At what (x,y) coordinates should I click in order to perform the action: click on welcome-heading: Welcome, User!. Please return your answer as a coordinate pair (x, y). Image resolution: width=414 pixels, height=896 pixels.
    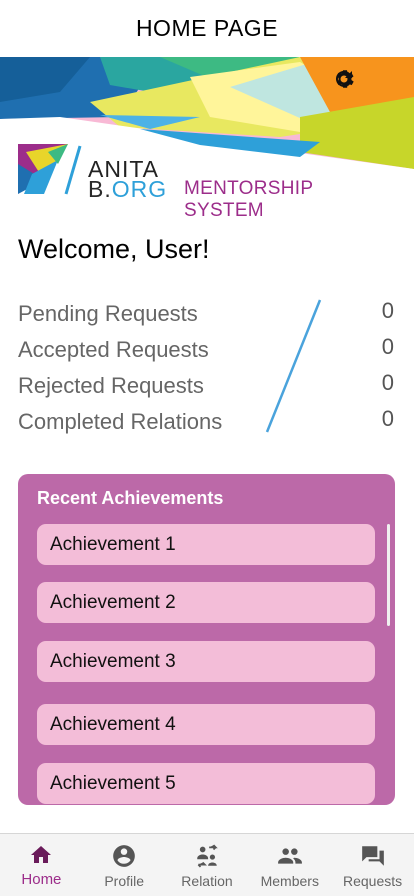
    Looking at the image, I should click on (114, 249).